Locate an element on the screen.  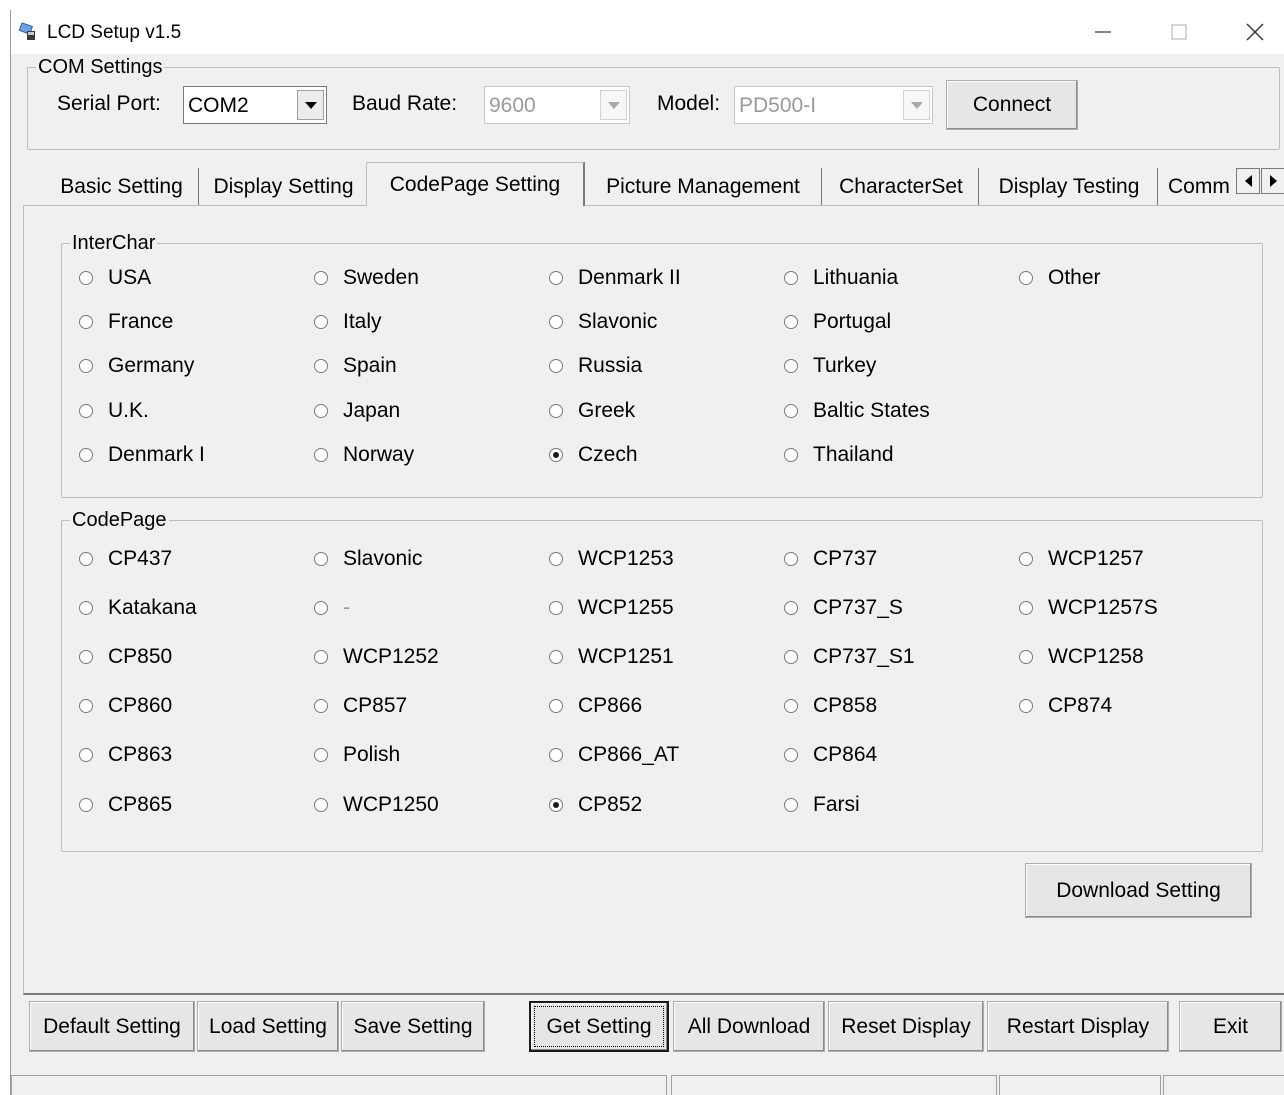
codepage-radio-wcp1257s: WCP1257S is located at coordinates (1088, 608).